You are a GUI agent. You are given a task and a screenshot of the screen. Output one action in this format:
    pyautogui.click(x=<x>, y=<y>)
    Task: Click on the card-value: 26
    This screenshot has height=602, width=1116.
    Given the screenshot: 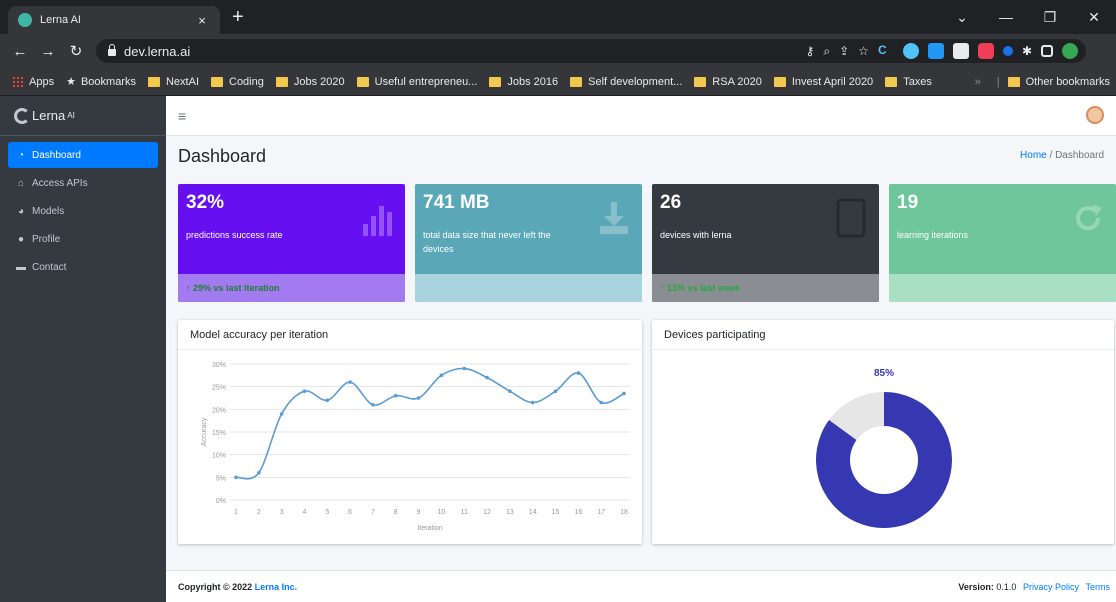 What is the action you would take?
    pyautogui.click(x=671, y=202)
    